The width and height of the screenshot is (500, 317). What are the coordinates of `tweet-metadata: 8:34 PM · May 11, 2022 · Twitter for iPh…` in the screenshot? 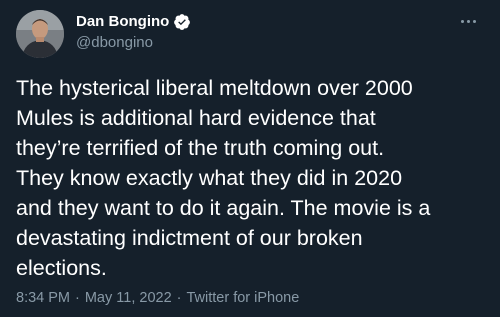 It's located at (157, 298).